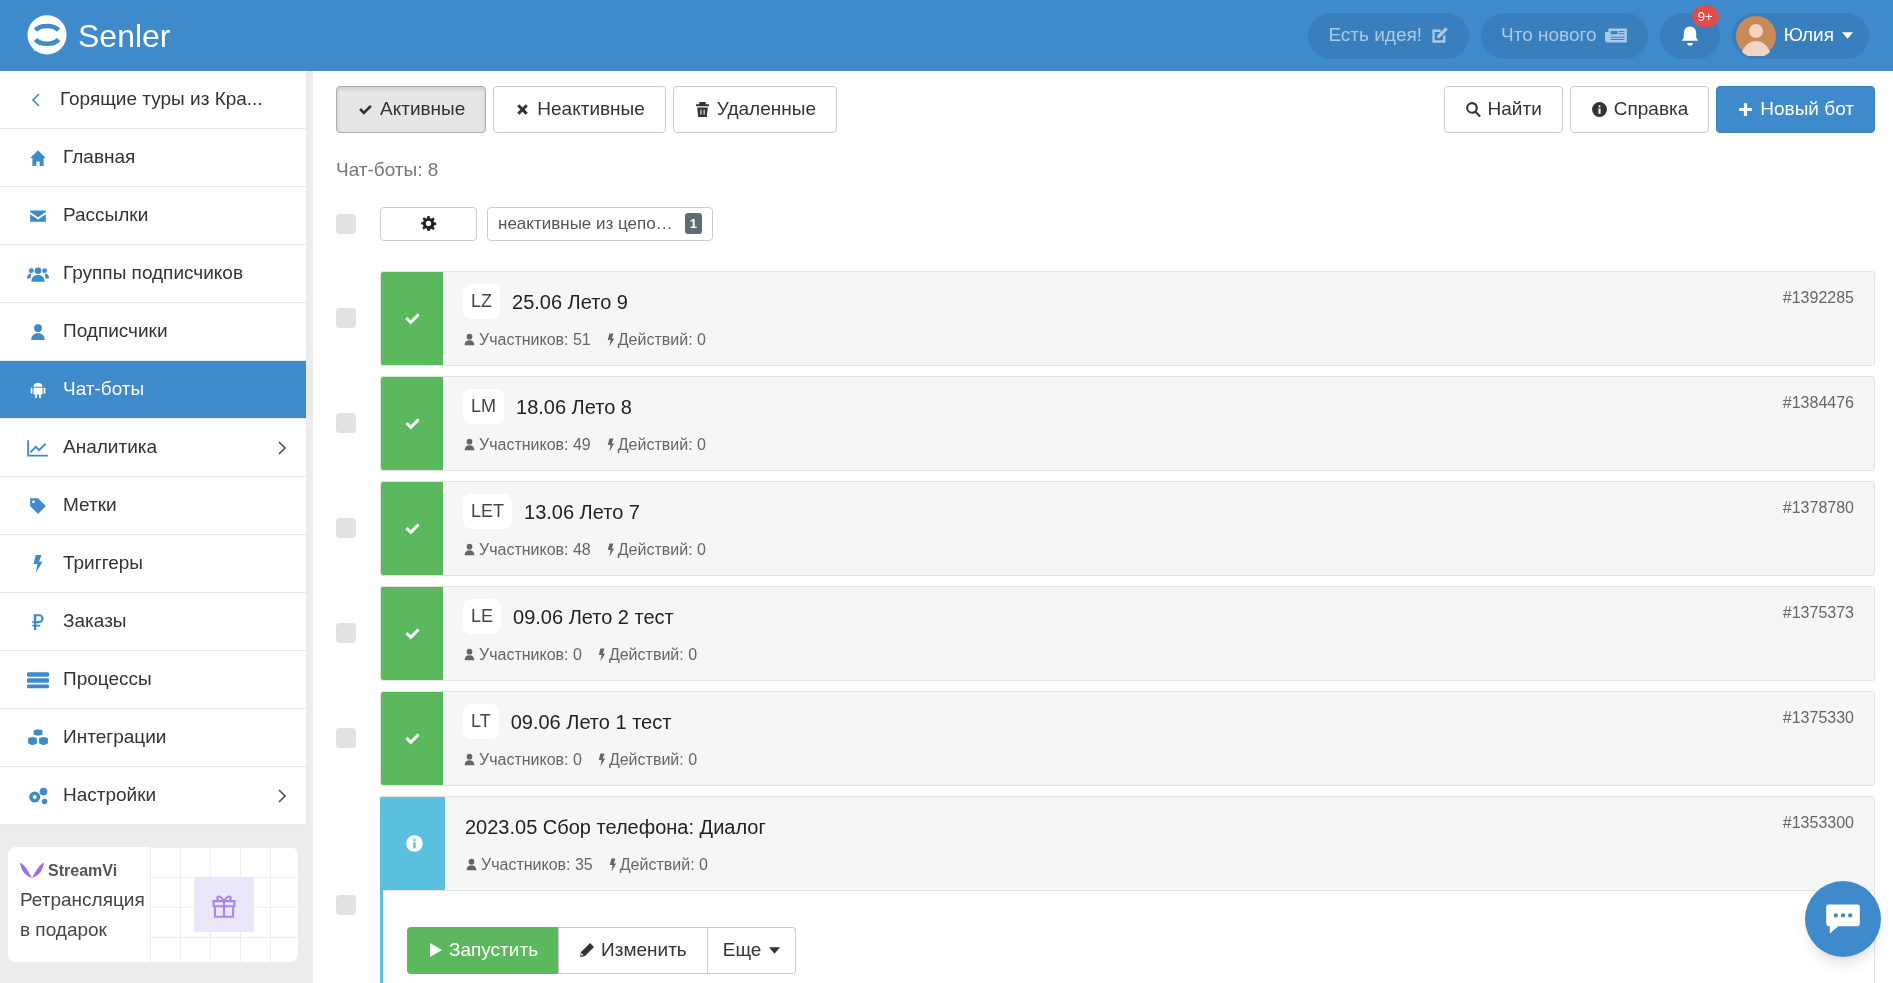 The width and height of the screenshot is (1893, 983). Describe the element at coordinates (153, 622) in the screenshot. I see `sidebar-item: Заказы` at that location.